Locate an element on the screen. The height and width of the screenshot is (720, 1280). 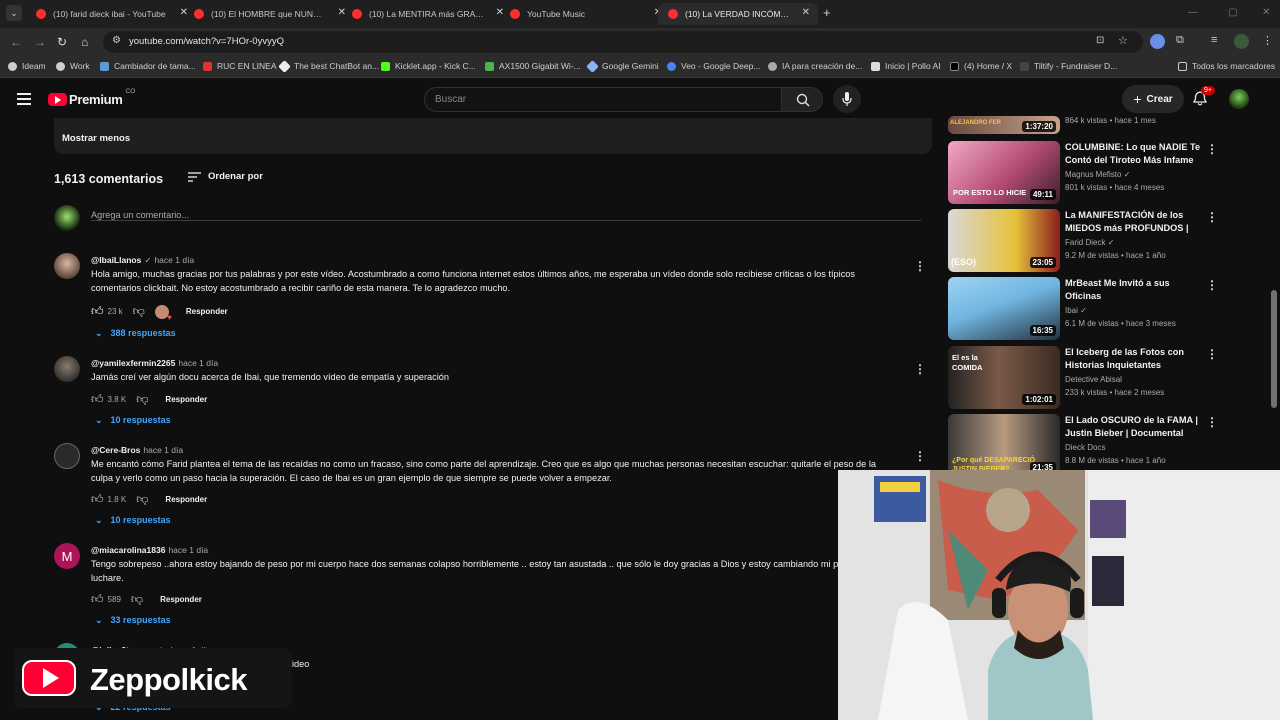
comment-author: @yamilexfermin2265 hace 1 día is located at coordinates (154, 363).